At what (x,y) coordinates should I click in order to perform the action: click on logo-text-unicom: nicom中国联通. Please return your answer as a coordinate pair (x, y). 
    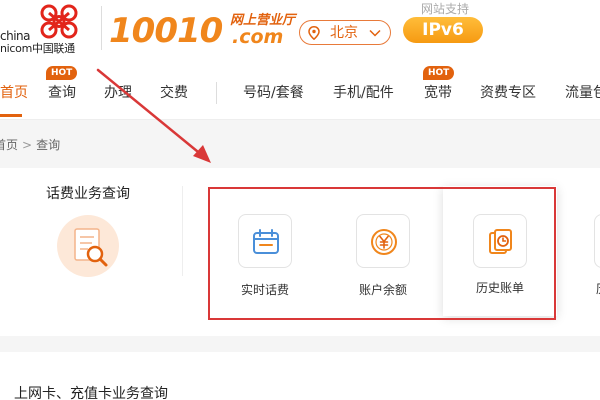
    Looking at the image, I should click on (37, 48).